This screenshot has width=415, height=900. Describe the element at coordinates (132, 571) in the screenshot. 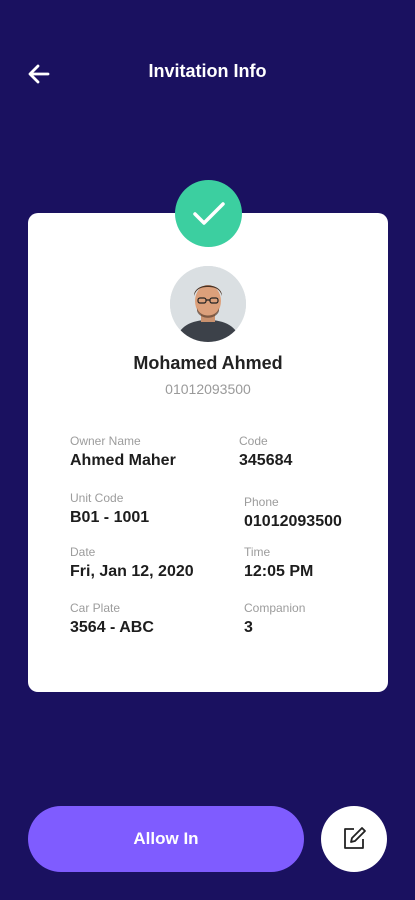

I see `field-value: Fri, Jan 12, 2020` at that location.